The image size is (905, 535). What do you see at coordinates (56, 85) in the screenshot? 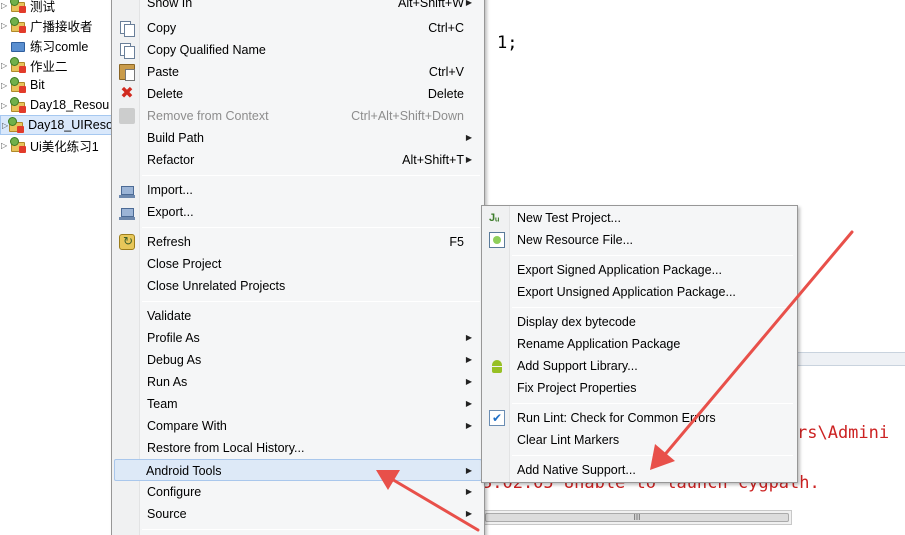
I see `tree-item-project: ▷ Bit` at bounding box center [56, 85].